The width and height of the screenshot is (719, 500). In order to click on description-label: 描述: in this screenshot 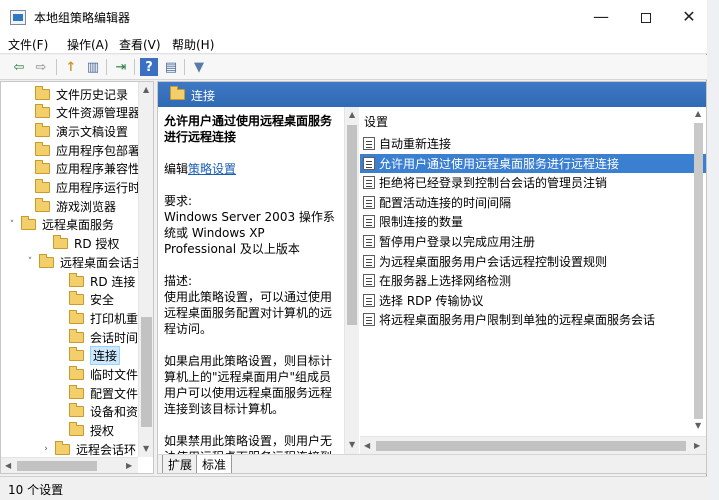, I will do `click(178, 281)`.